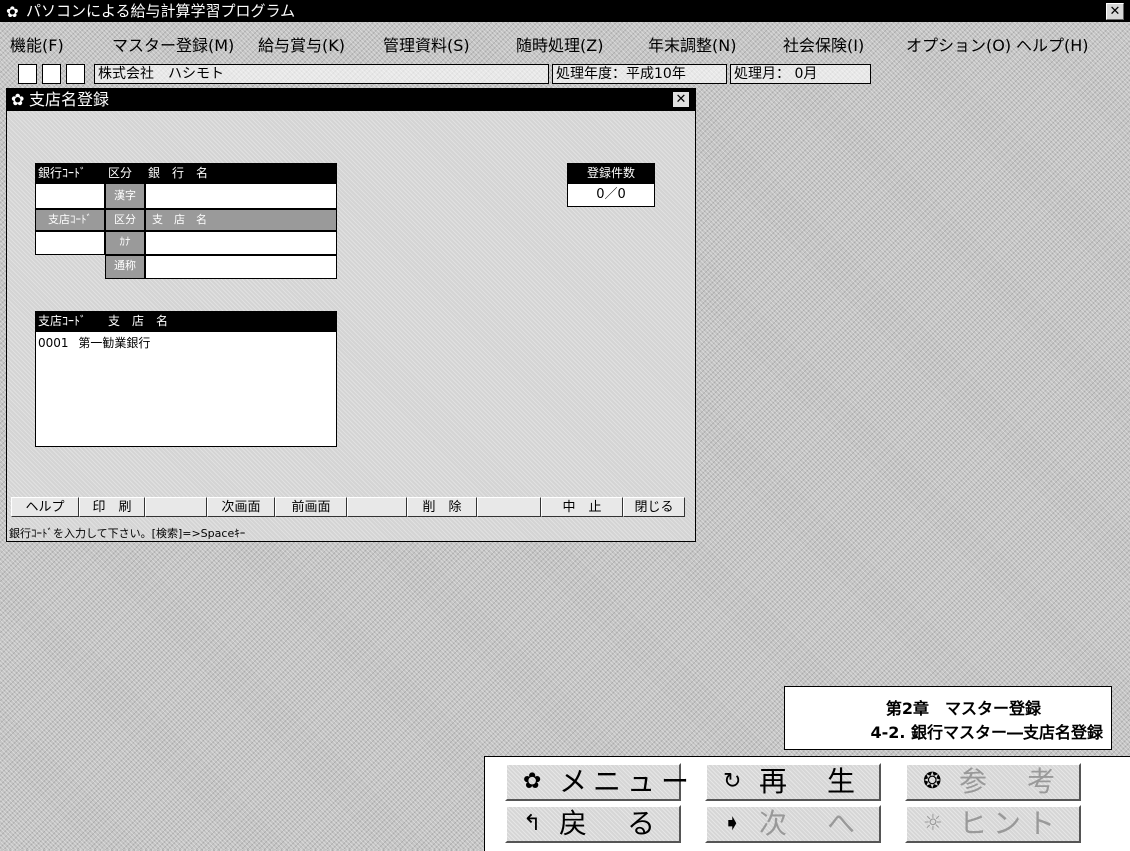 The width and height of the screenshot is (1130, 851). I want to click on lesson-nav-panel: ✿ メニュー ↻ 再 生 ❂ 参 考 ↰ 戻 る ➧ 次 へ ☼ ヒント, so click(807, 803).